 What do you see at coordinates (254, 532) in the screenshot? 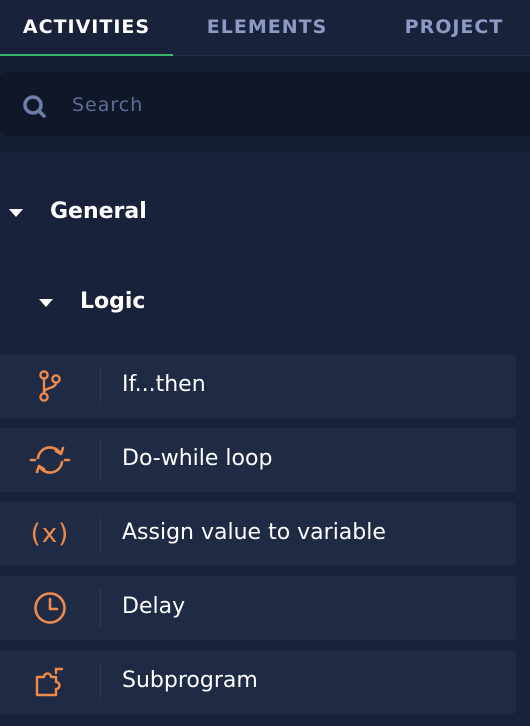
I see `activity-label: Assign value to variable` at bounding box center [254, 532].